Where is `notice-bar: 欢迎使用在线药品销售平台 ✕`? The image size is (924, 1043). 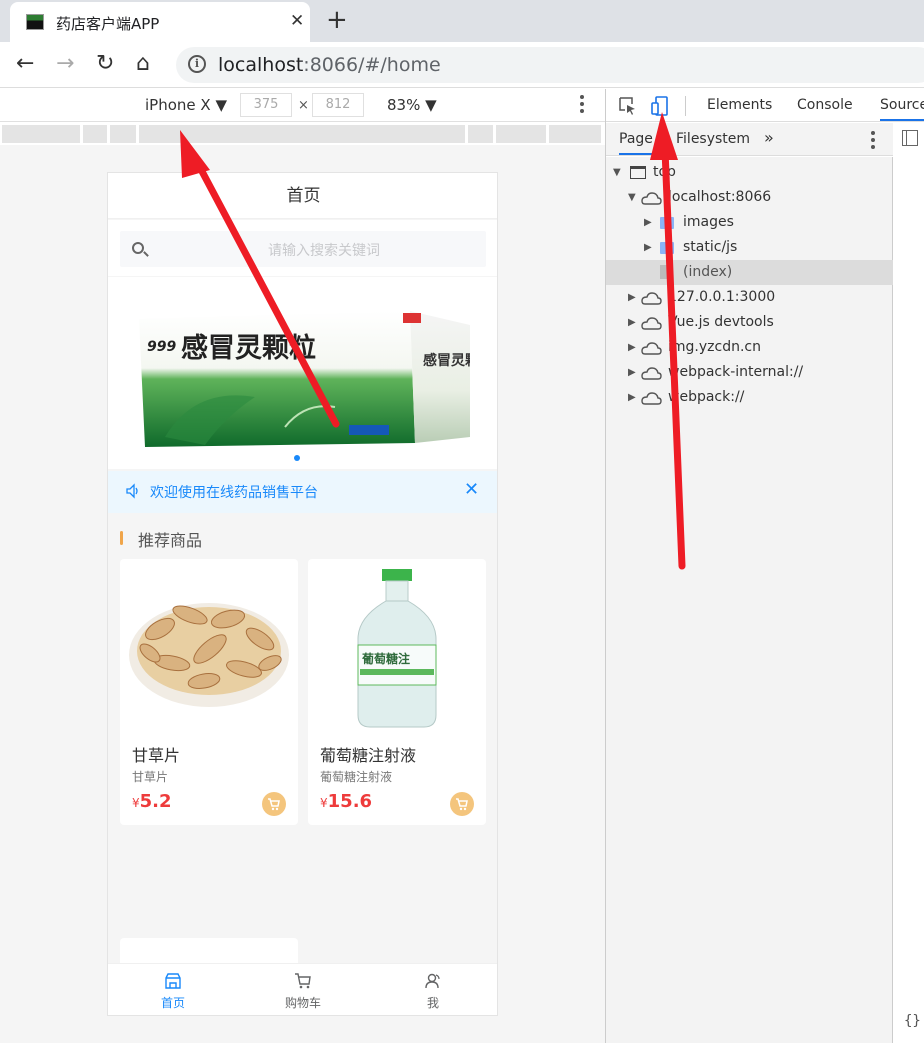
notice-bar: 欢迎使用在线药品销售平台 ✕ is located at coordinates (302, 492).